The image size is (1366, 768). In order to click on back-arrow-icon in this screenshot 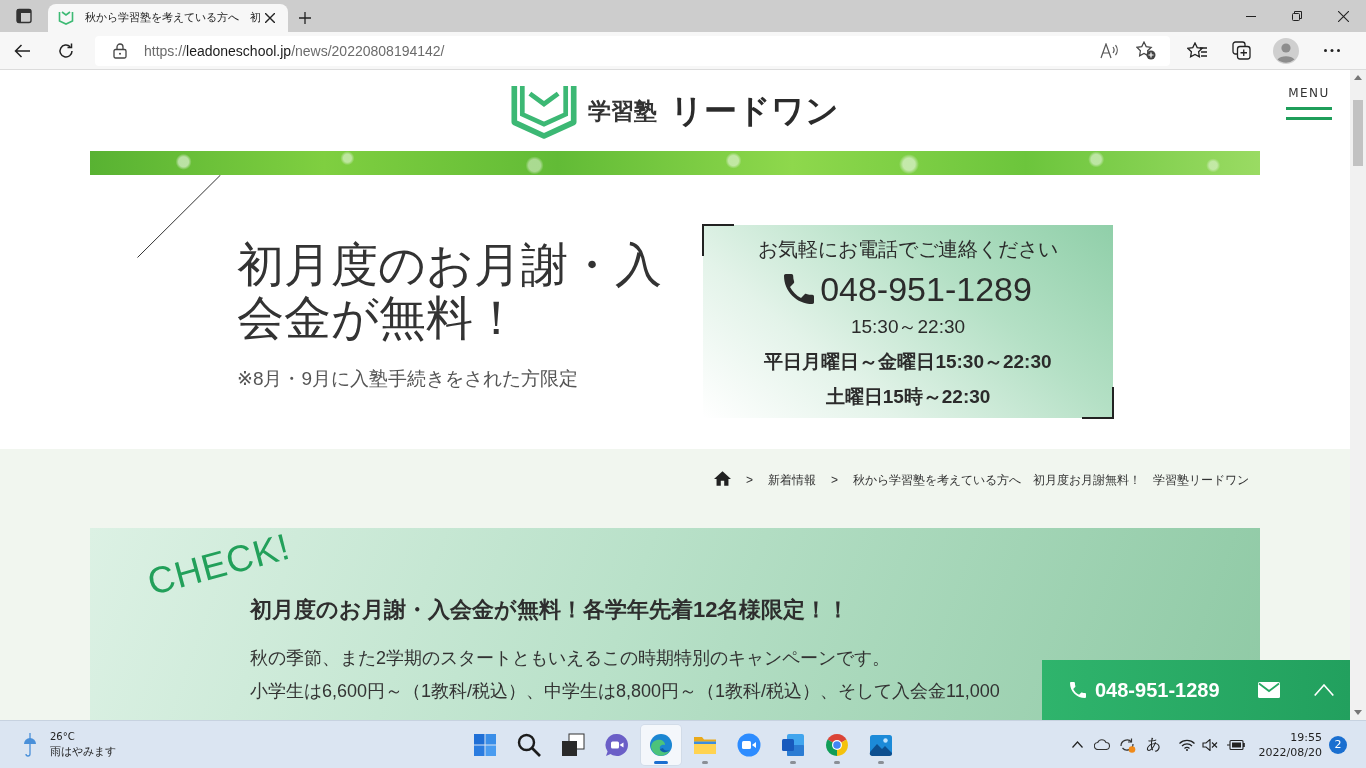, I will do `click(22, 50)`.